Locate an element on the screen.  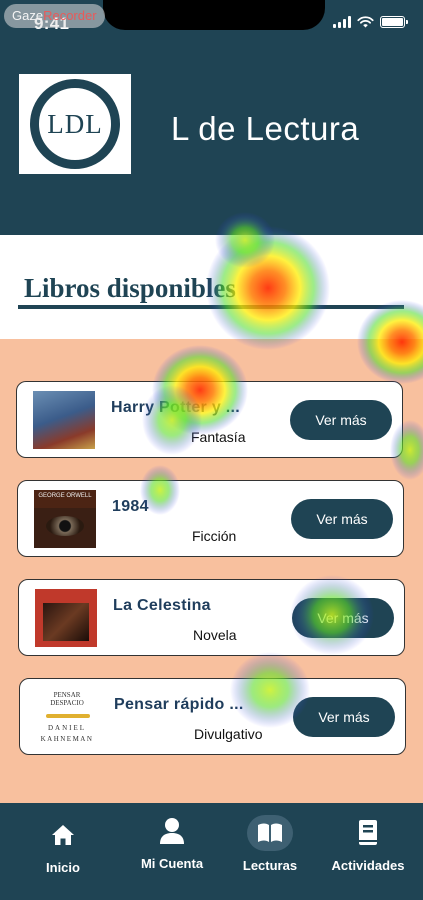
status-bar: 9:41 GazeRecorder is located at coordinates (211, 22).